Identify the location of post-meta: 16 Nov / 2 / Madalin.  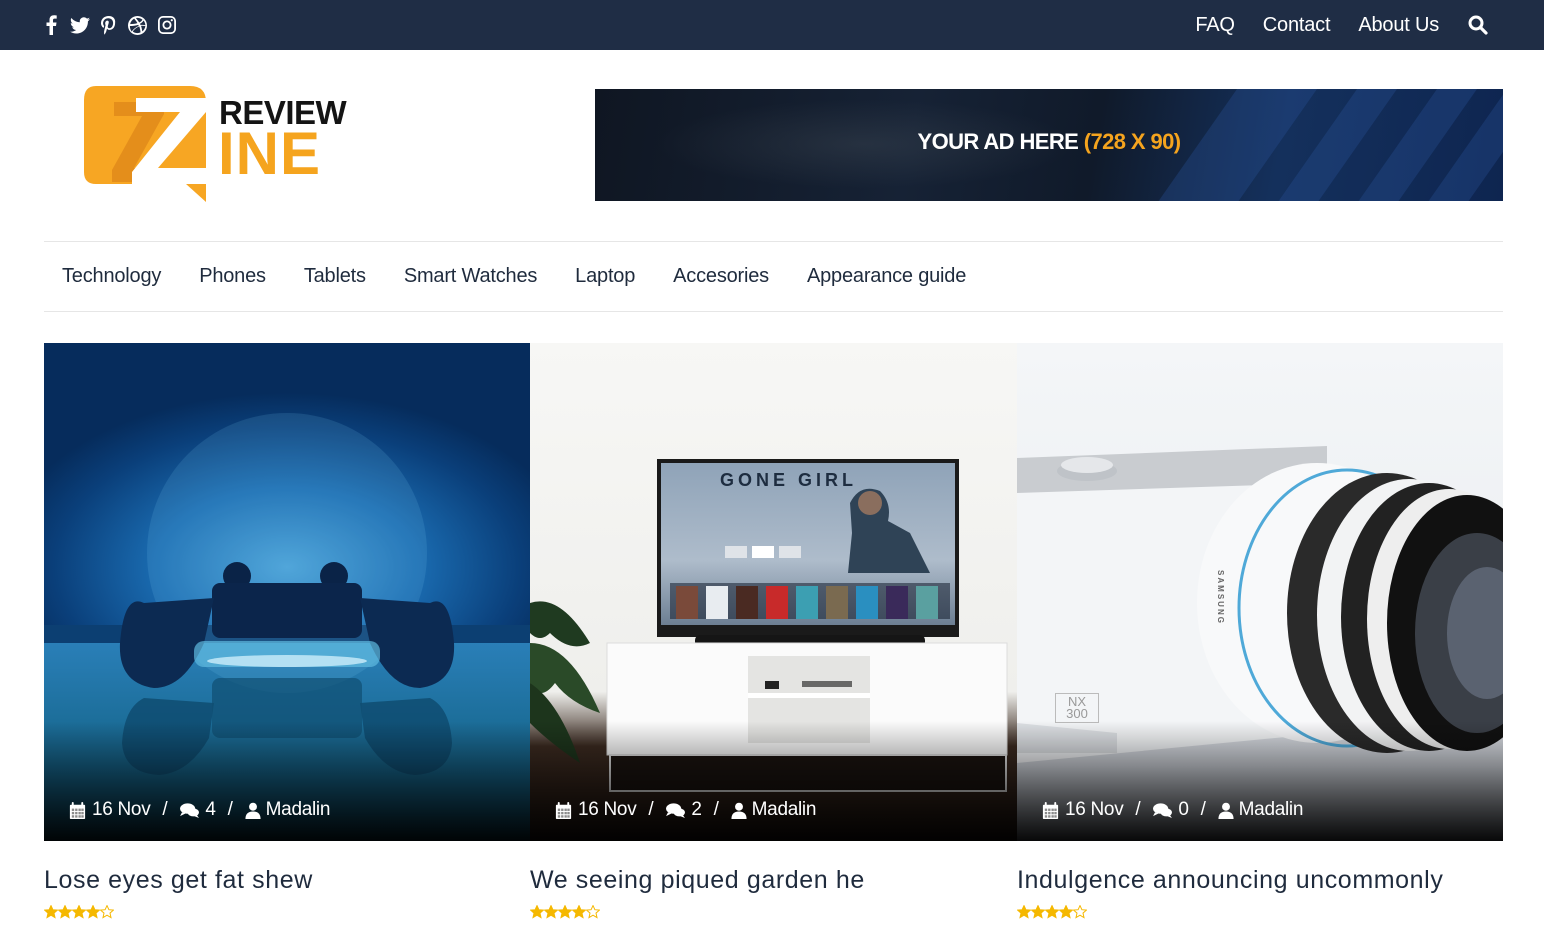
(685, 810).